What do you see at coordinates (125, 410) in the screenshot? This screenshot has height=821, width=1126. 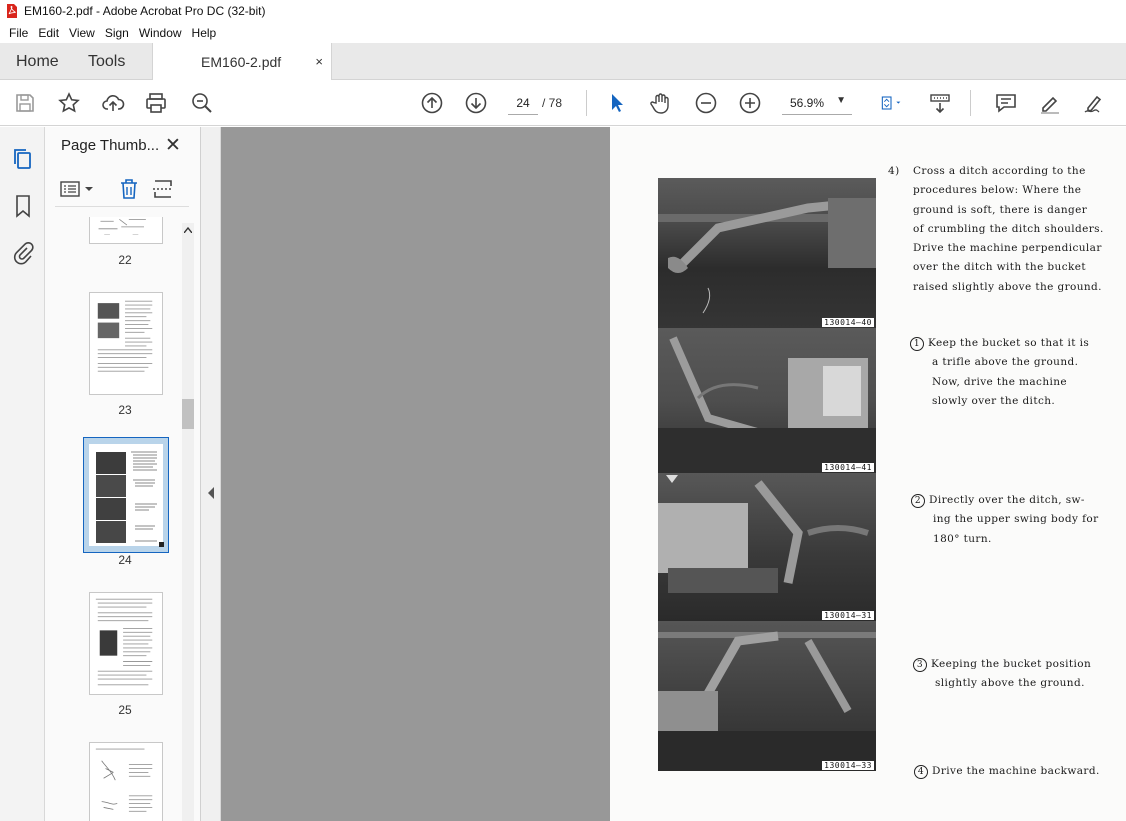 I see `thumbnail-label: 23` at bounding box center [125, 410].